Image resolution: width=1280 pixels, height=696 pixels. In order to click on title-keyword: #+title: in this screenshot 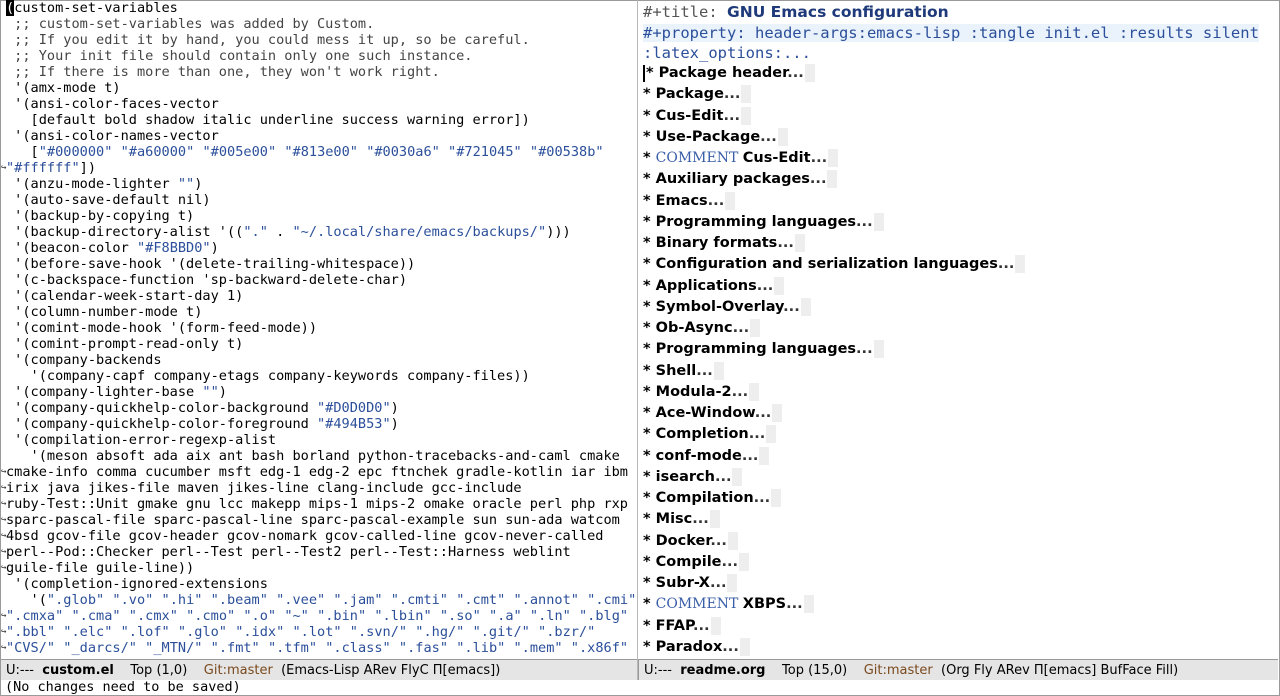, I will do `click(680, 12)`.